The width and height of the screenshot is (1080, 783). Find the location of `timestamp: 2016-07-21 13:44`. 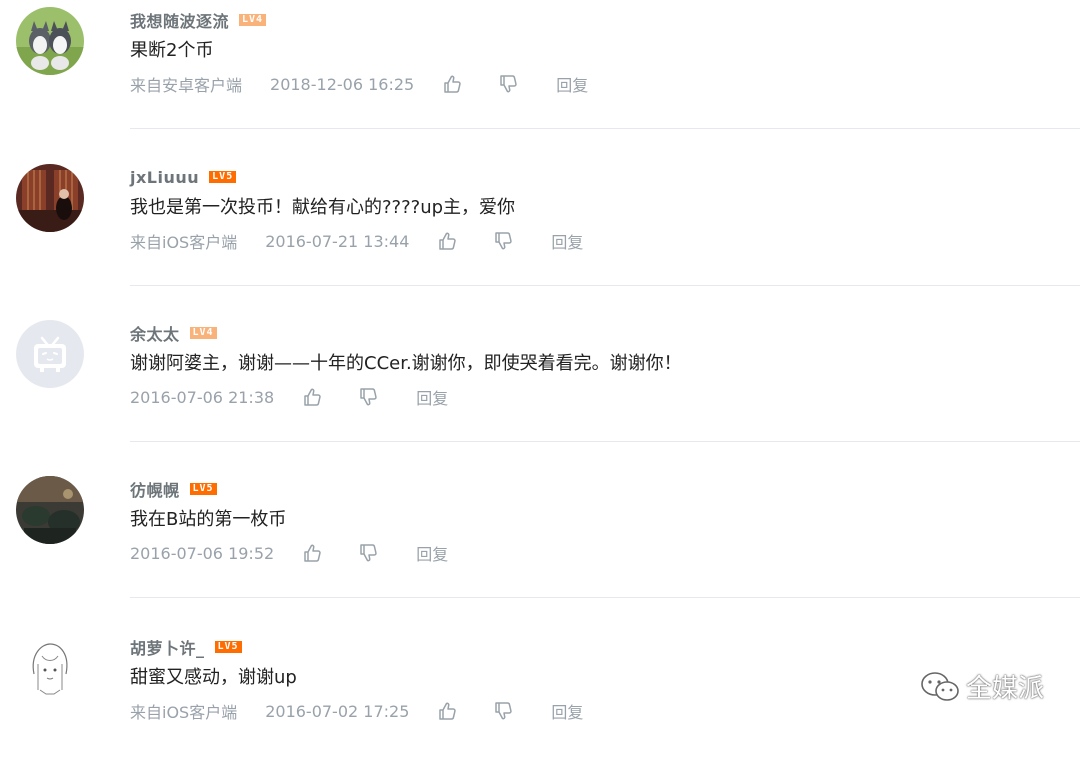

timestamp: 2016-07-21 13:44 is located at coordinates (337, 241).